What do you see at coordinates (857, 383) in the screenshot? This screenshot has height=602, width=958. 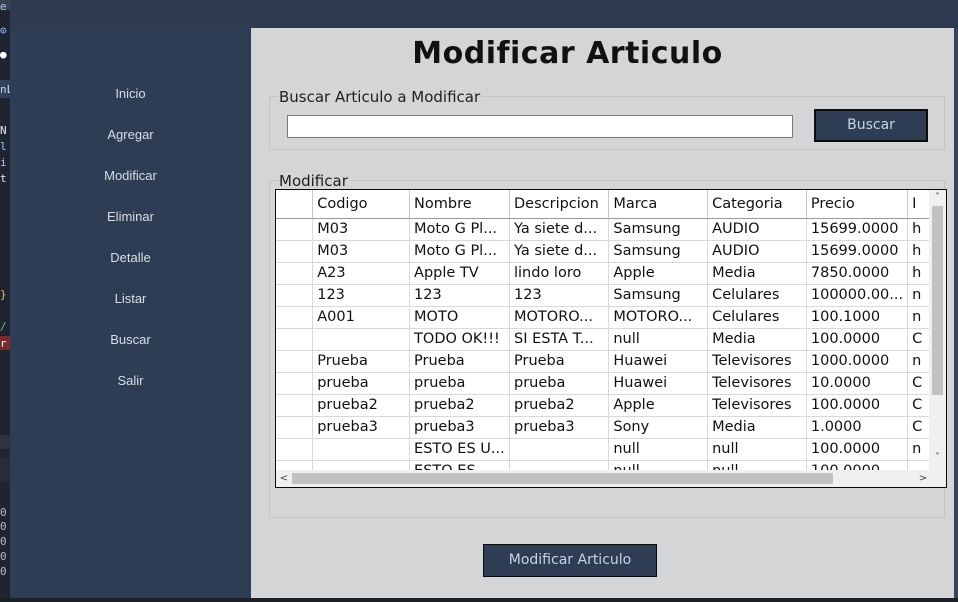 I see `table-cell: 10.0000` at bounding box center [857, 383].